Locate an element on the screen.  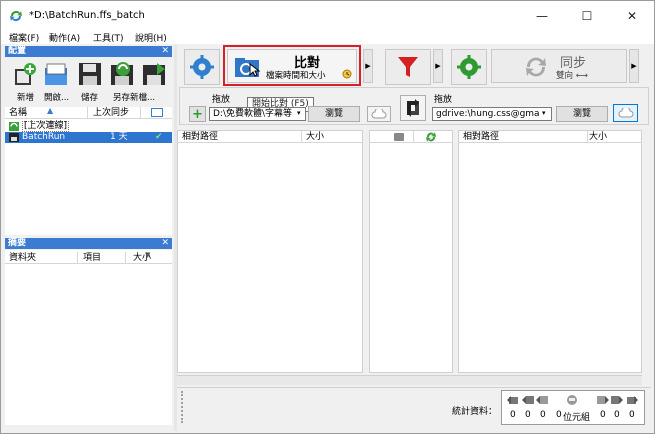
right-browse-button: 瀏覽 is located at coordinates (582, 114).